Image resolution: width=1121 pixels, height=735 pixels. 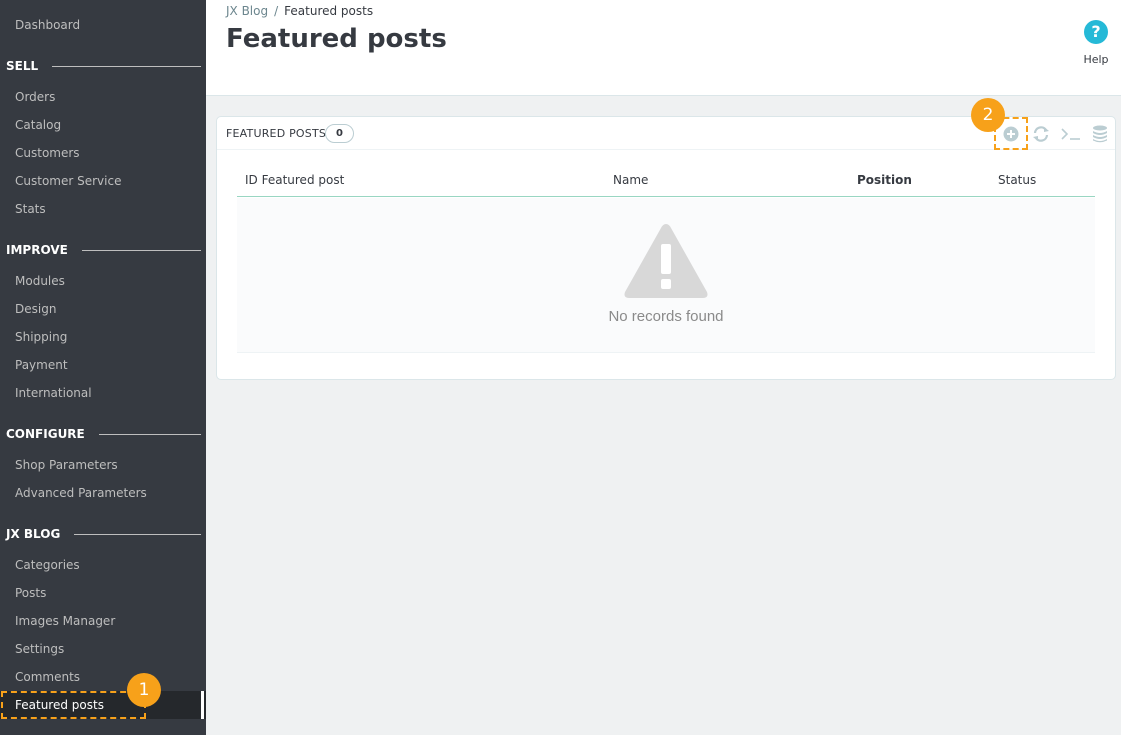 I want to click on export-database-icon, so click(x=1100, y=134).